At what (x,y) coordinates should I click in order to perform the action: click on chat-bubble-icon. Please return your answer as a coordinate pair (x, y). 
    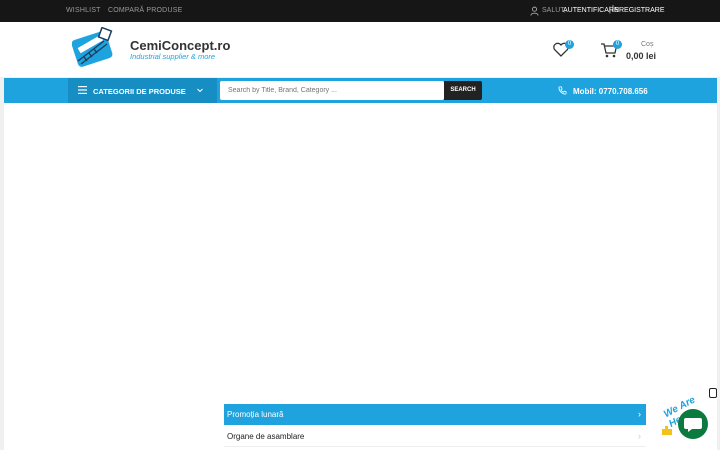
    Looking at the image, I should click on (693, 425).